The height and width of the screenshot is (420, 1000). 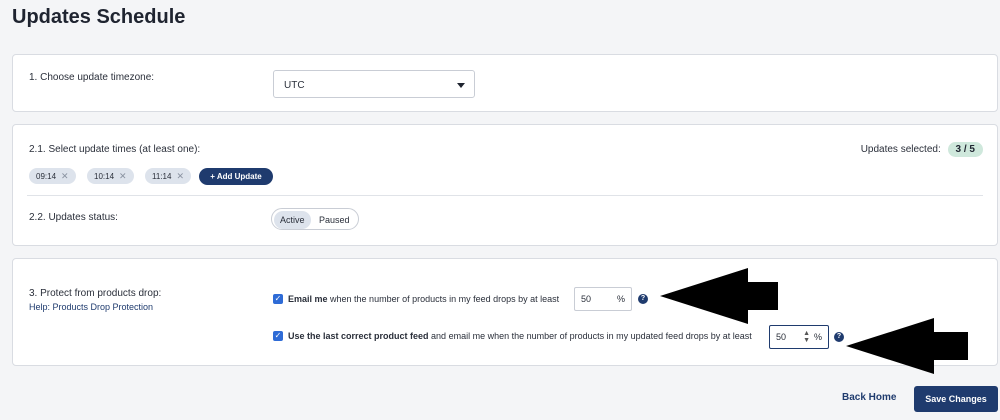 What do you see at coordinates (603, 299) in the screenshot?
I see `email-threshold-input: 50 %` at bounding box center [603, 299].